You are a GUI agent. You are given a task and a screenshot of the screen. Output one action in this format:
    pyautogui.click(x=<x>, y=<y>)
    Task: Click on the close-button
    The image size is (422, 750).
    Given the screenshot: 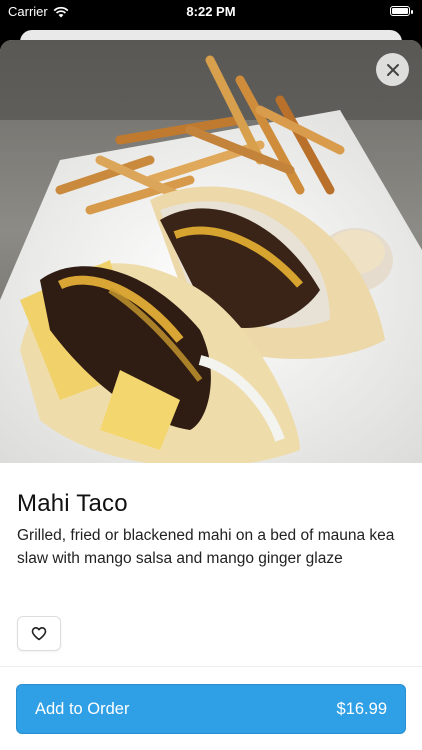 What is the action you would take?
    pyautogui.click(x=392, y=69)
    